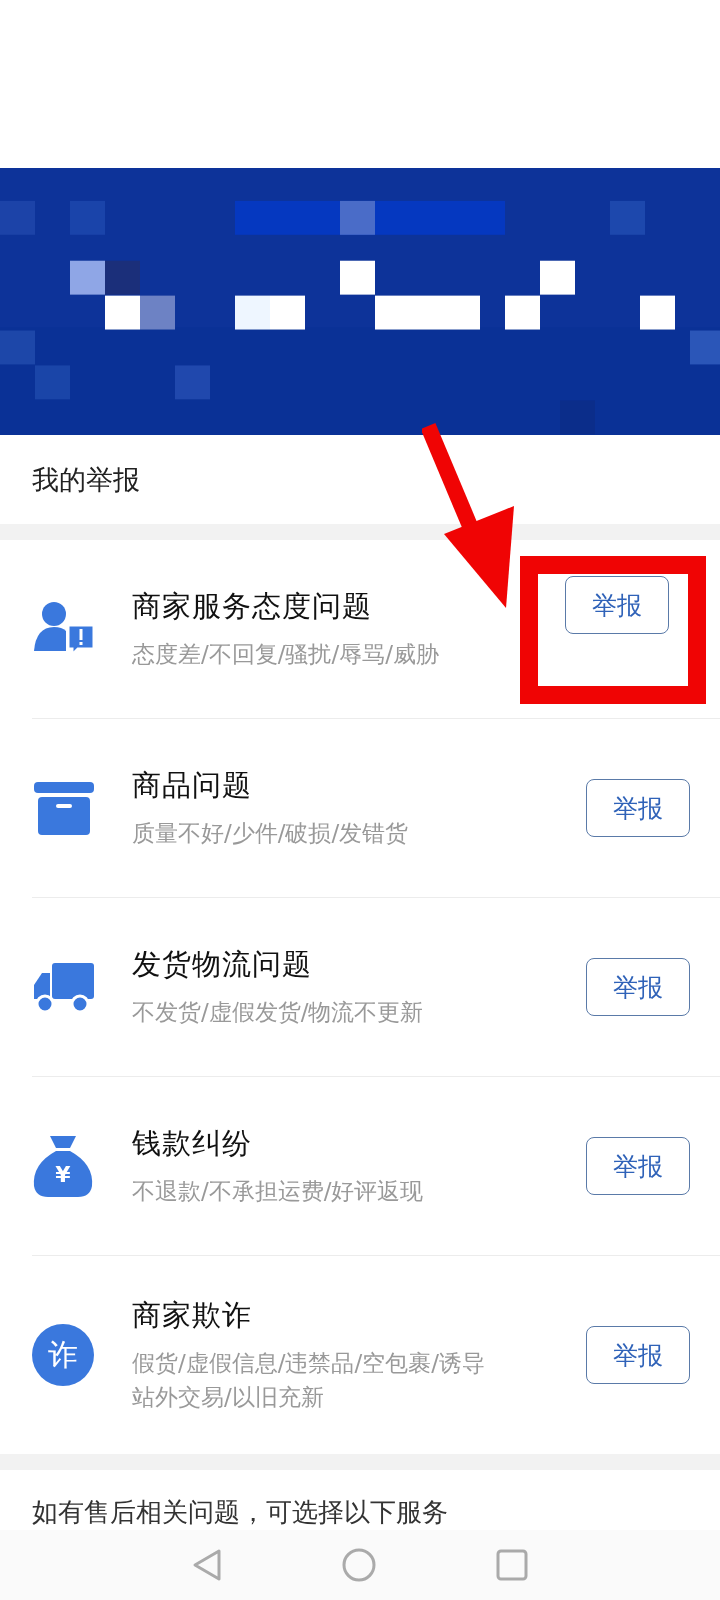  Describe the element at coordinates (309, 1380) in the screenshot. I see `item-description: 假货/虚假信息/违禁品/空包裹/诱导站外交易/以旧充新` at that location.